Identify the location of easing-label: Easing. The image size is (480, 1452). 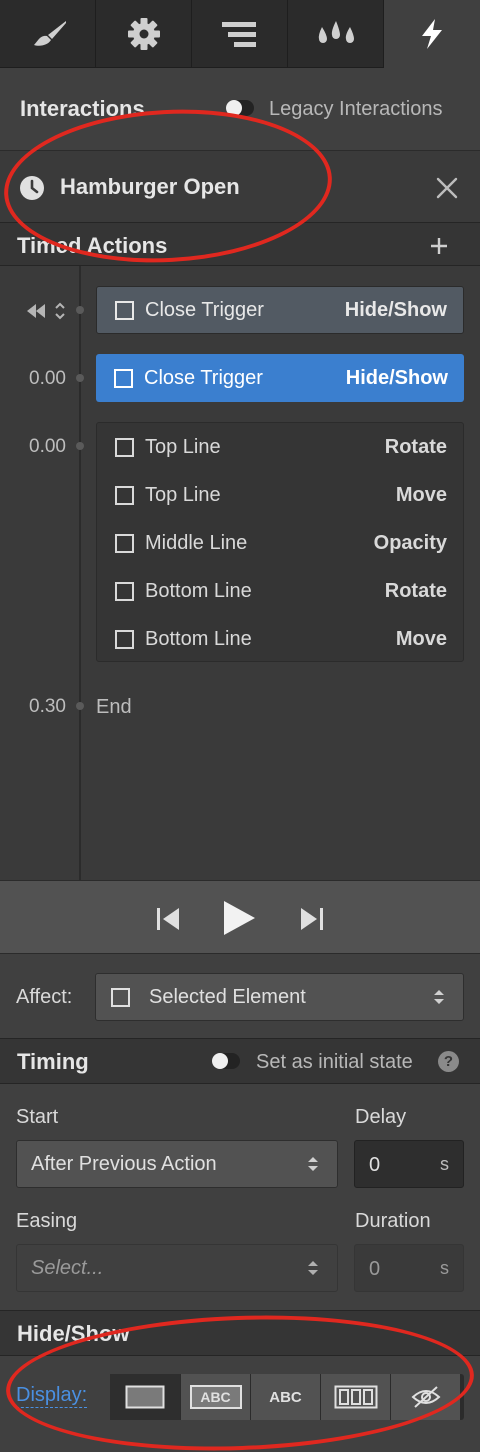
(47, 1221).